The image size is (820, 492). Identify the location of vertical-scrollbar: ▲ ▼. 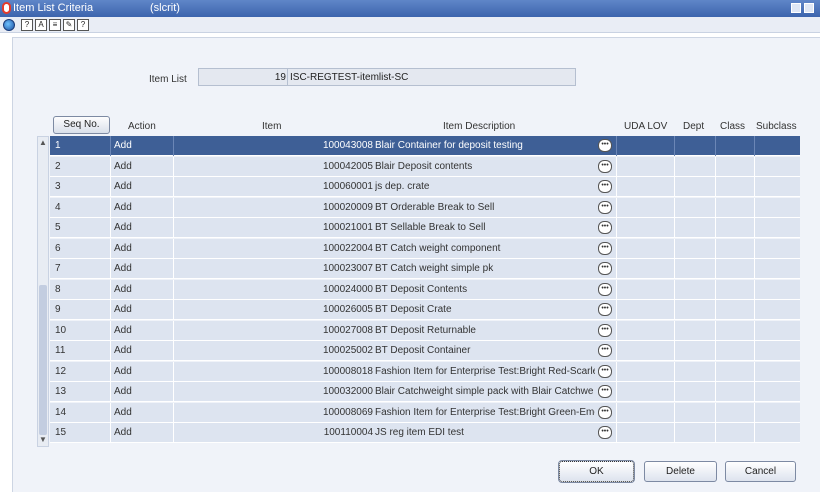
(43, 291).